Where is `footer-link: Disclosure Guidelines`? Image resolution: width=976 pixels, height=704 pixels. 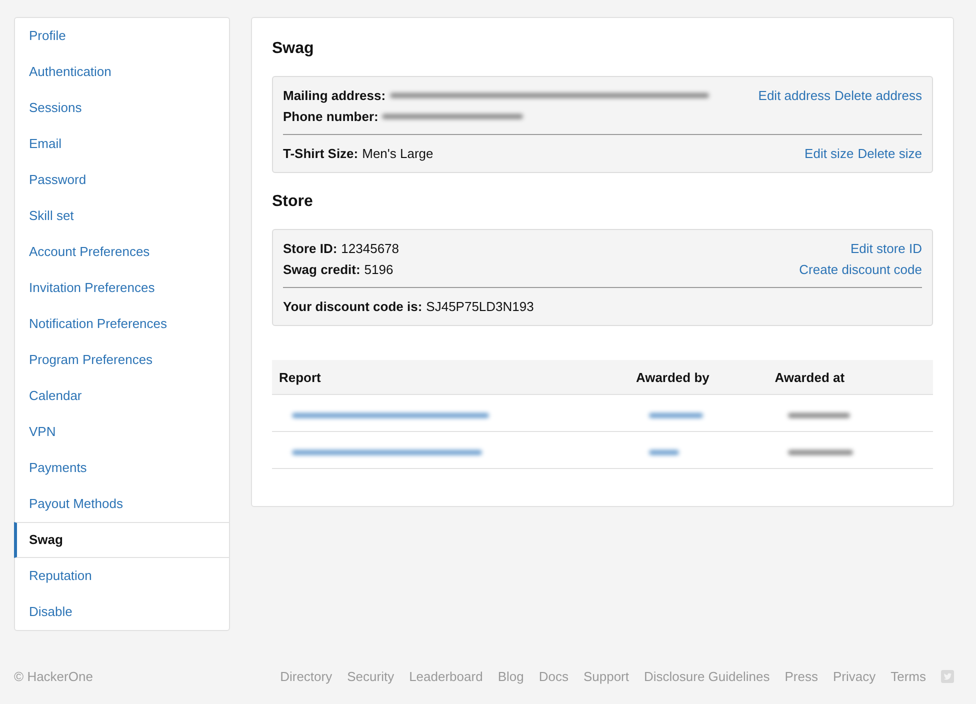 footer-link: Disclosure Guidelines is located at coordinates (707, 676).